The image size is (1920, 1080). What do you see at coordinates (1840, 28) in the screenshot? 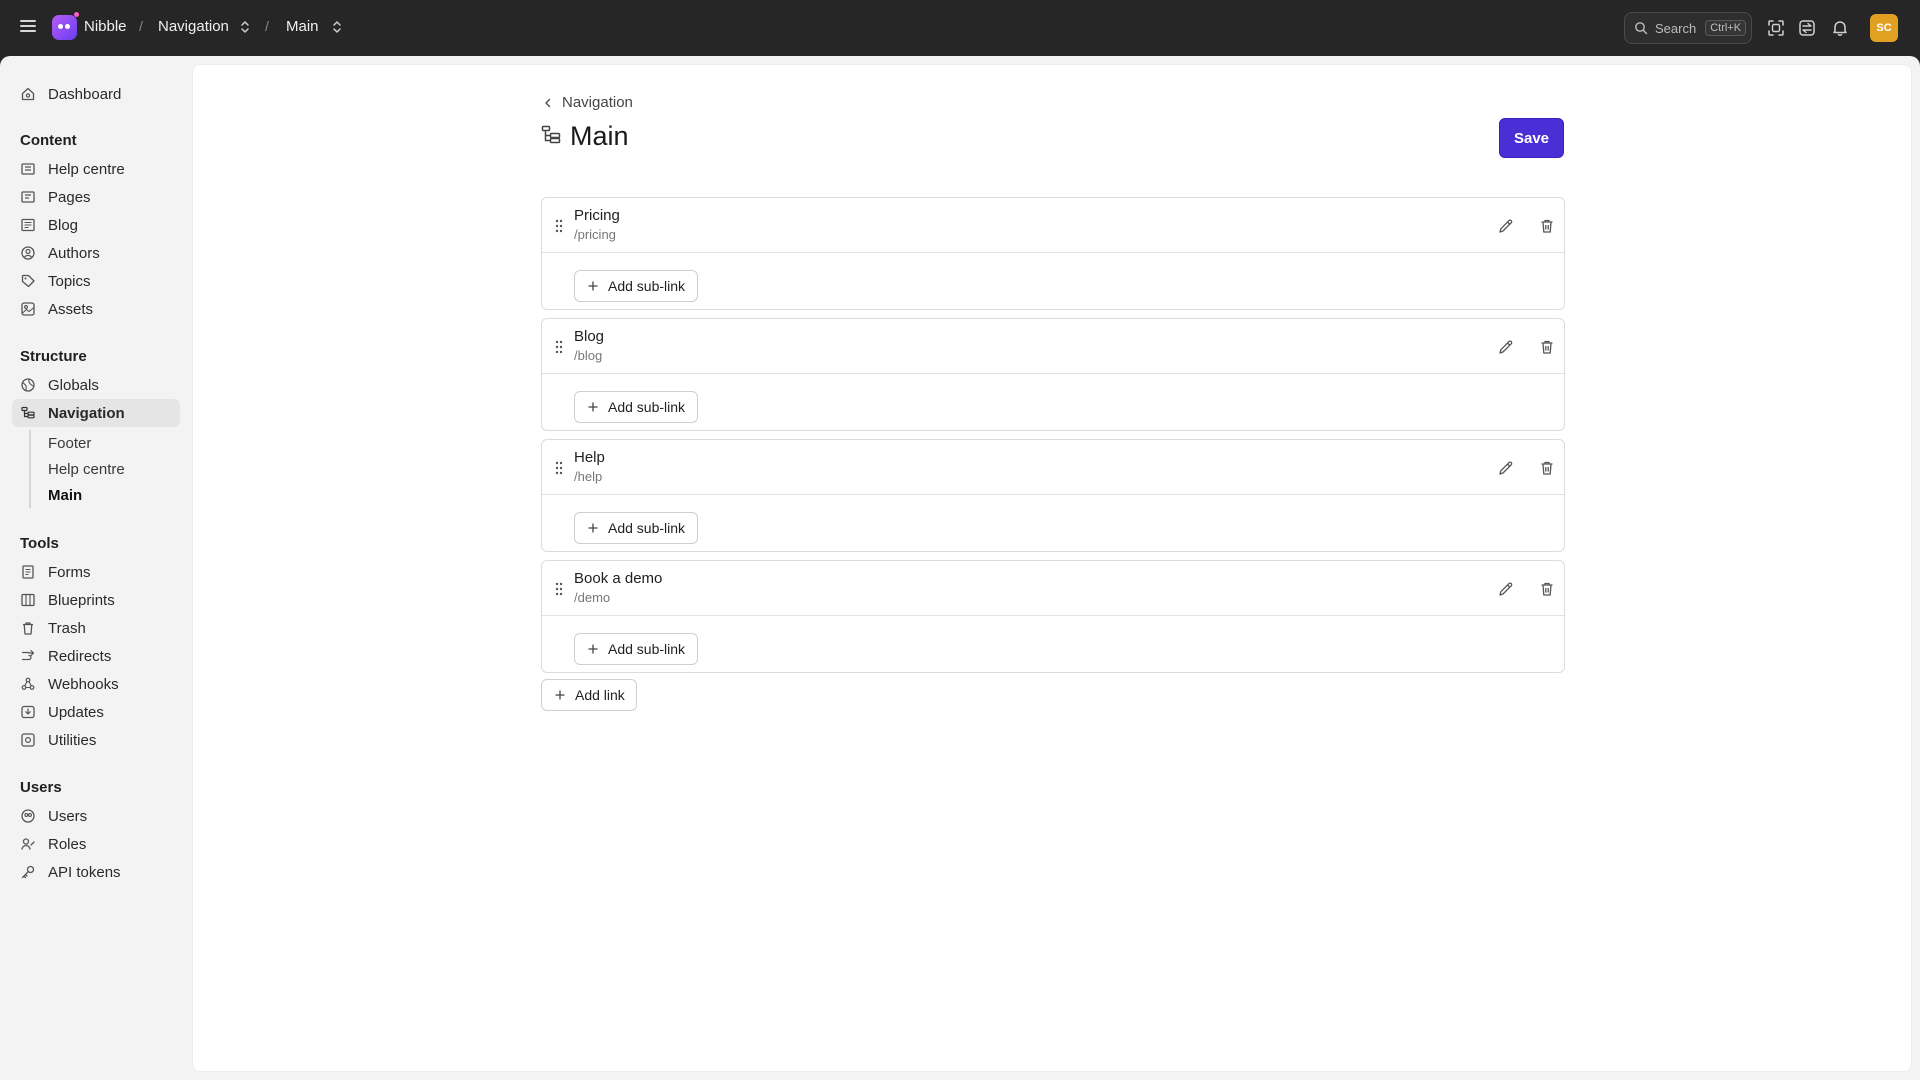
I see `bell-icon` at bounding box center [1840, 28].